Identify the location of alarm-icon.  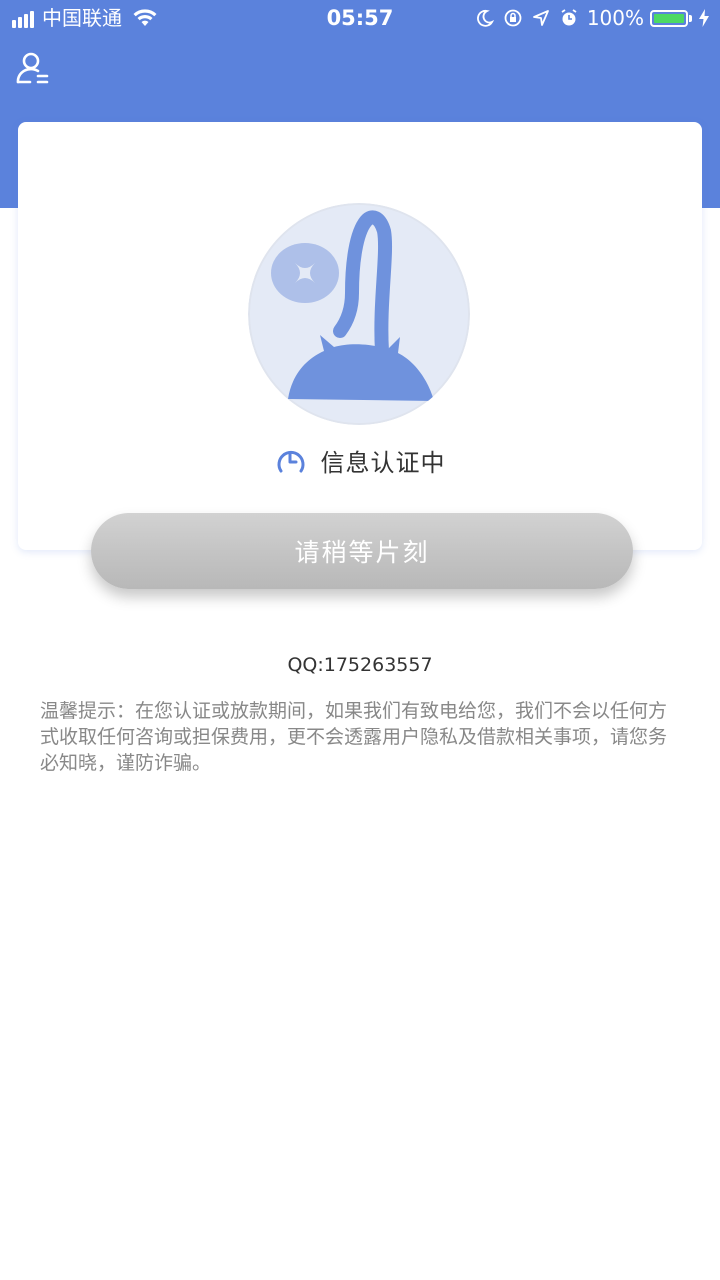
(569, 17).